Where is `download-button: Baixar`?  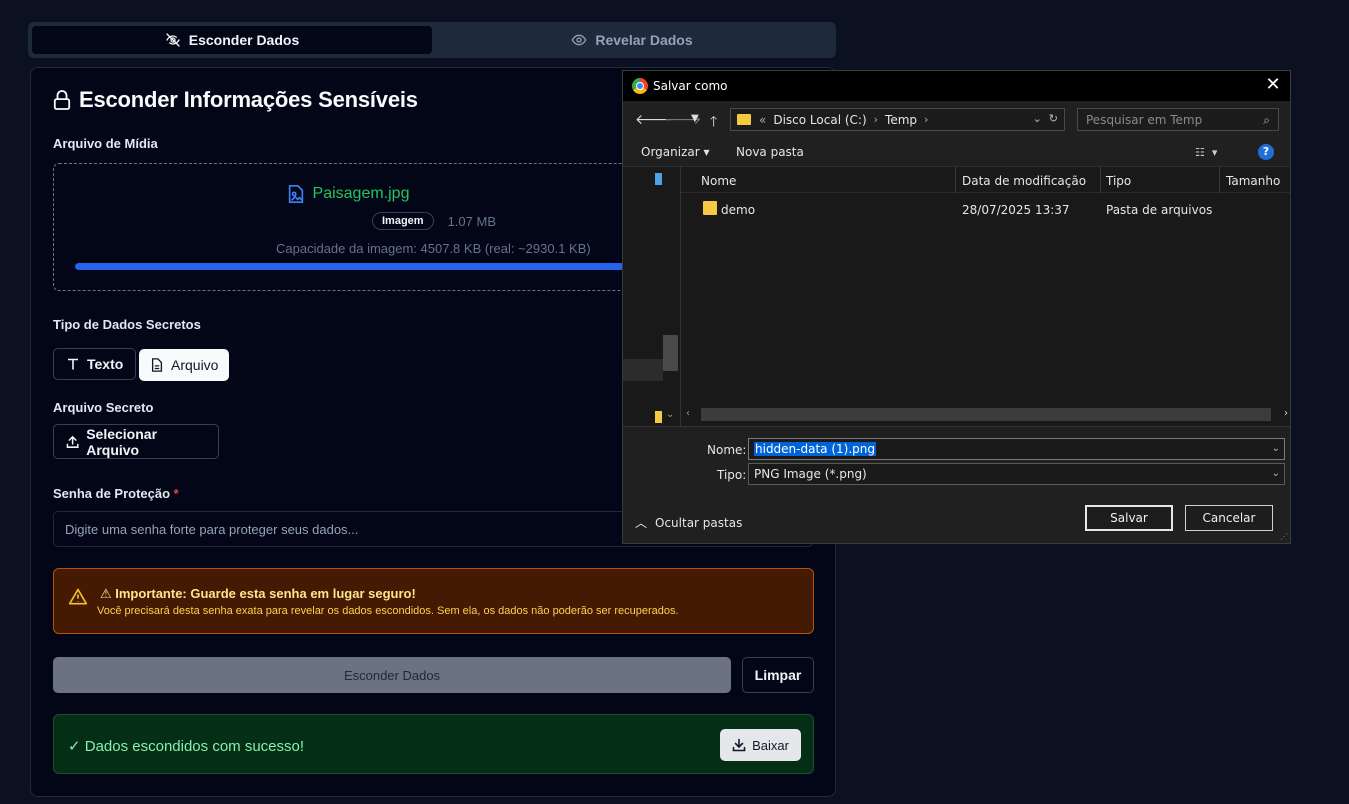 download-button: Baixar is located at coordinates (760, 745).